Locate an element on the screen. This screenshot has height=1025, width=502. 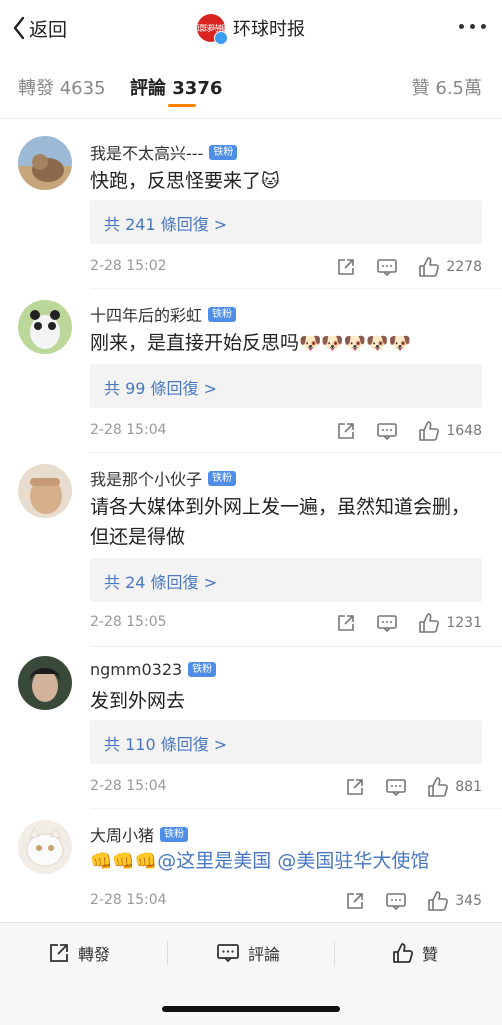
replies-link: 共 24 條回復 > is located at coordinates (286, 580).